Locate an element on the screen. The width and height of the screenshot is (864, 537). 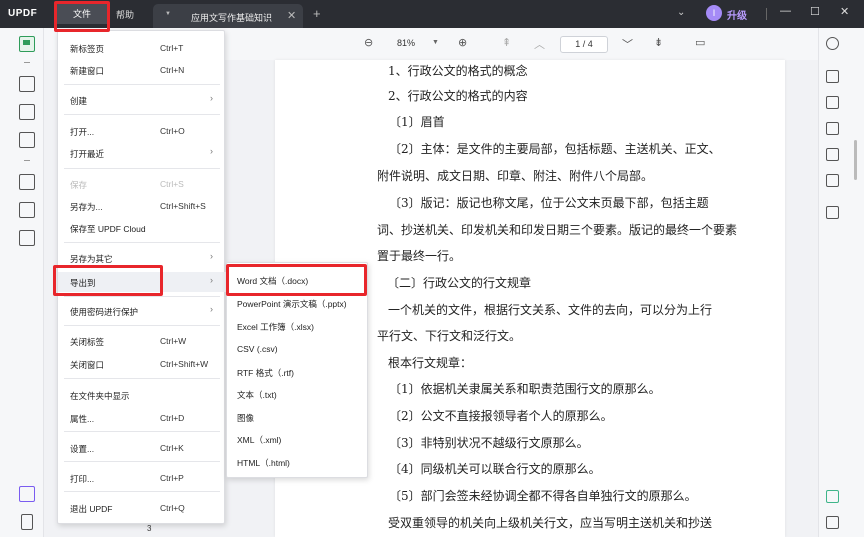
menu-item-create: 创建 › is located at coordinates (142, 100).